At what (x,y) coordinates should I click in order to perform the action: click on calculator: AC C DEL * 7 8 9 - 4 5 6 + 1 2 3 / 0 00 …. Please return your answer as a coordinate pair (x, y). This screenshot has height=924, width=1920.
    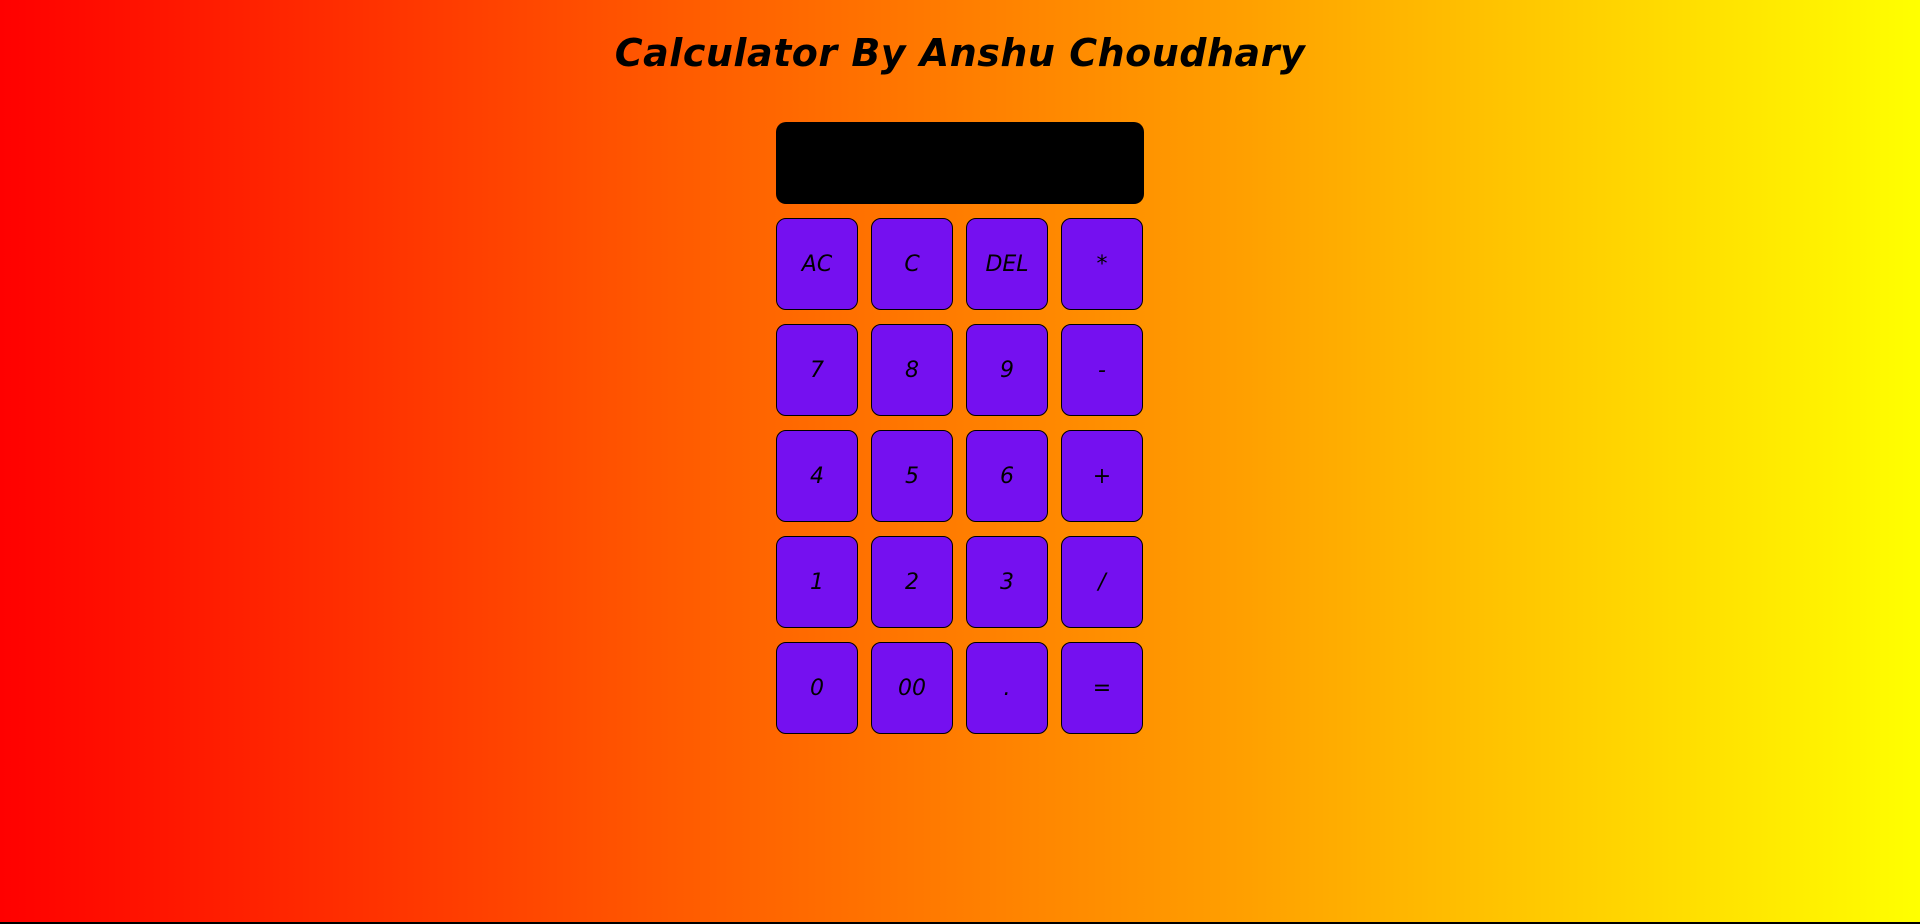
    Looking at the image, I should click on (960, 428).